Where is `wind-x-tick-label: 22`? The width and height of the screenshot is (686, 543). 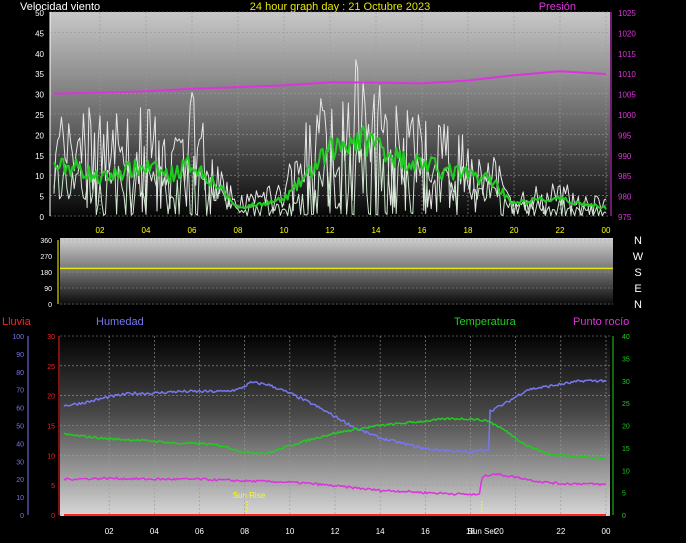 wind-x-tick-label: 22 is located at coordinates (560, 230).